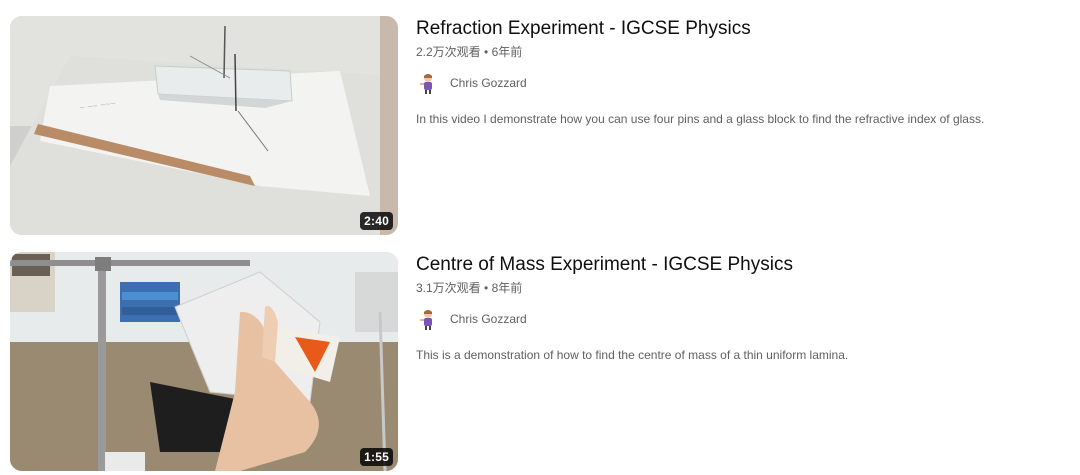  I want to click on upload-age: 8年前, so click(507, 288).